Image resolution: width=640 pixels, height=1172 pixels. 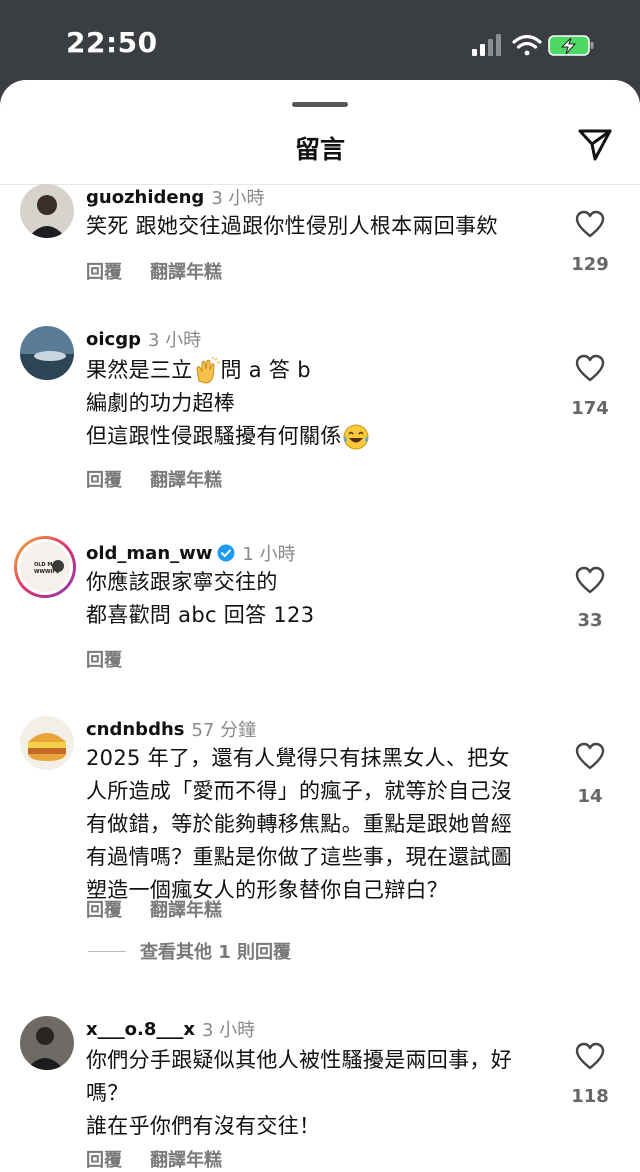 What do you see at coordinates (292, 226) in the screenshot?
I see `comment-line: 笑死 跟她交往過跟你性侵別人根本兩回事欸` at bounding box center [292, 226].